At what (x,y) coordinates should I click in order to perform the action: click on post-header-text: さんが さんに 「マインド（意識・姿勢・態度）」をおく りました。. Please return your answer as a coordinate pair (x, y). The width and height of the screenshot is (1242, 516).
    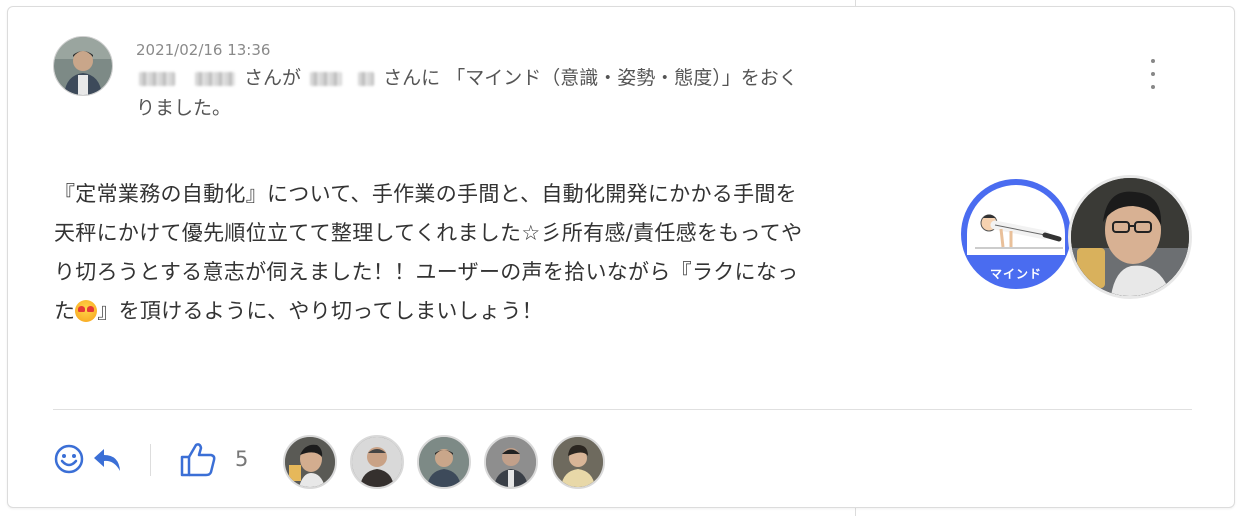
    Looking at the image, I should click on (531, 93).